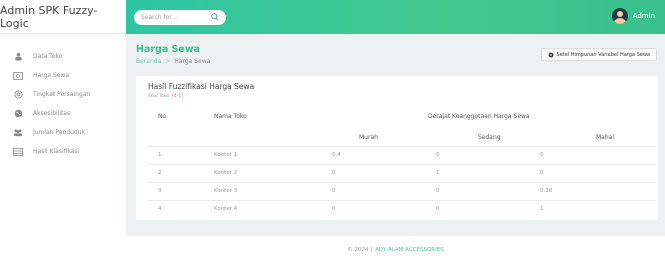 Image resolution: width=665 pixels, height=264 pixels. I want to click on header-mahal: Mahal, so click(605, 137).